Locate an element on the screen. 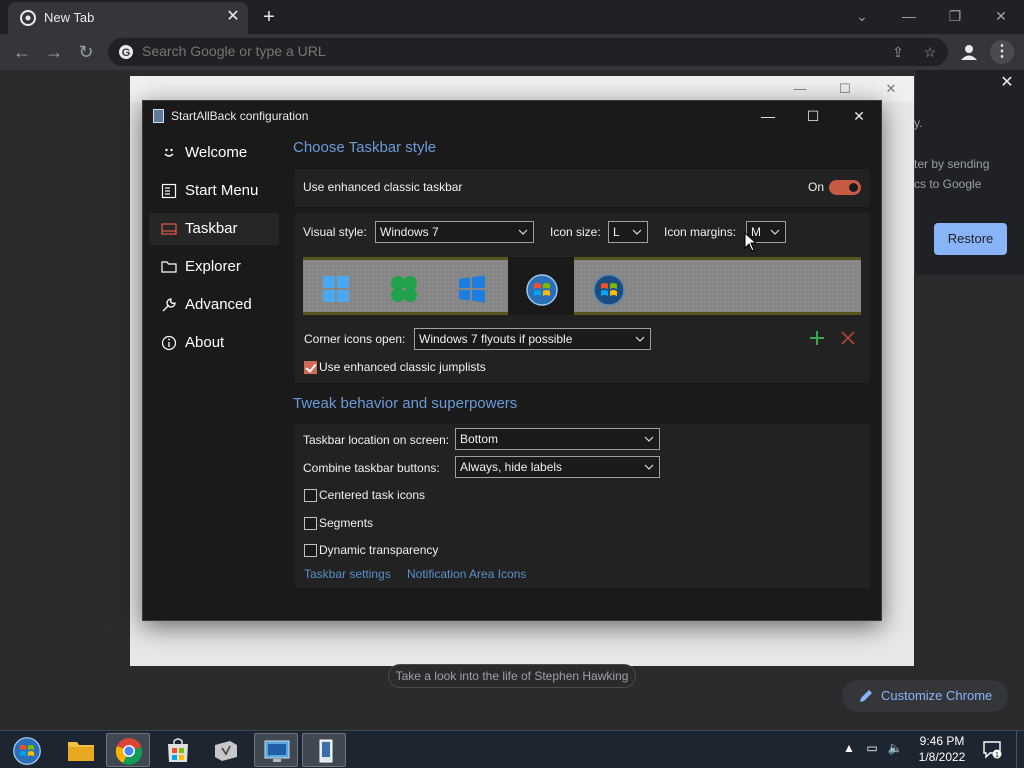 Image resolution: width=1024 pixels, height=768 pixels. tab-search-icon: ⌄ is located at coordinates (862, 16).